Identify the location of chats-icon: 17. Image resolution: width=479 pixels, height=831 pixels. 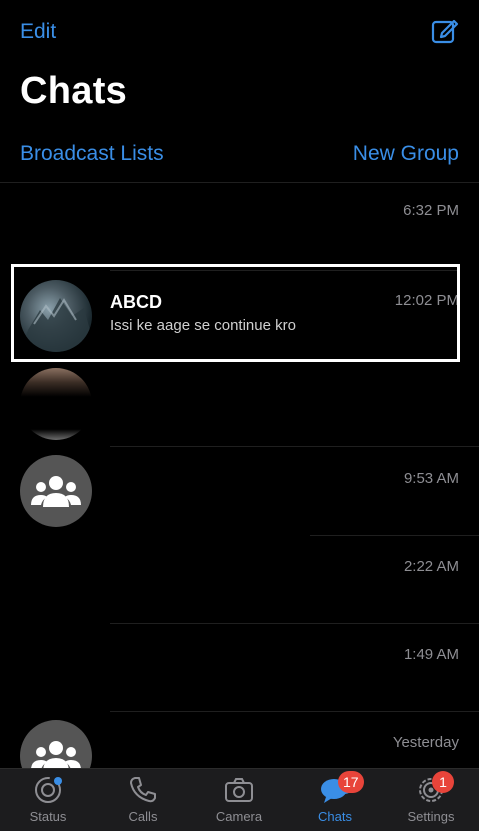
(342, 788).